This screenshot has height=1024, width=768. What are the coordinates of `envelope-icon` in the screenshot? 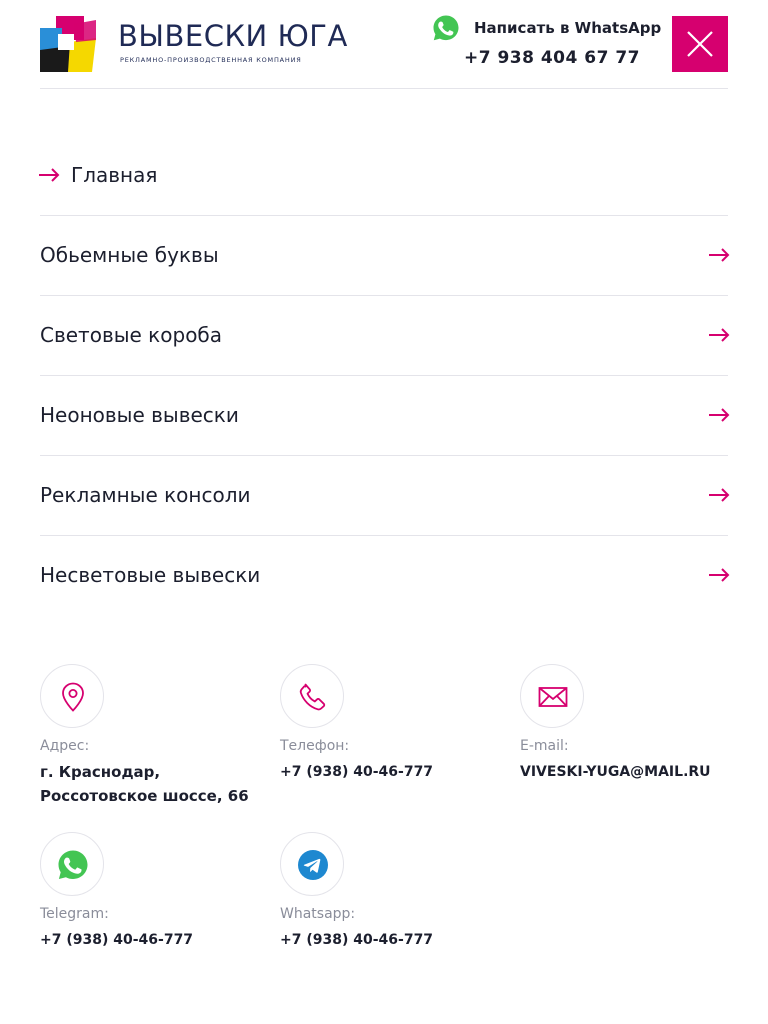 It's located at (553, 697).